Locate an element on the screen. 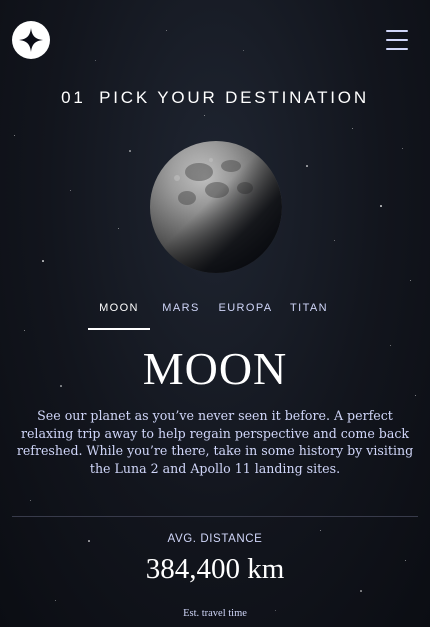 This screenshot has width=430, height=627. avg-distance-value: 384,400 km is located at coordinates (215, 569).